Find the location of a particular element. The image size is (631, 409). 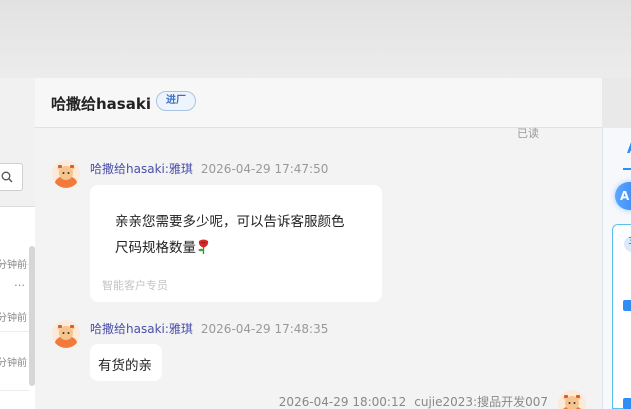

message-bubble: 有货的亲 is located at coordinates (126, 362).